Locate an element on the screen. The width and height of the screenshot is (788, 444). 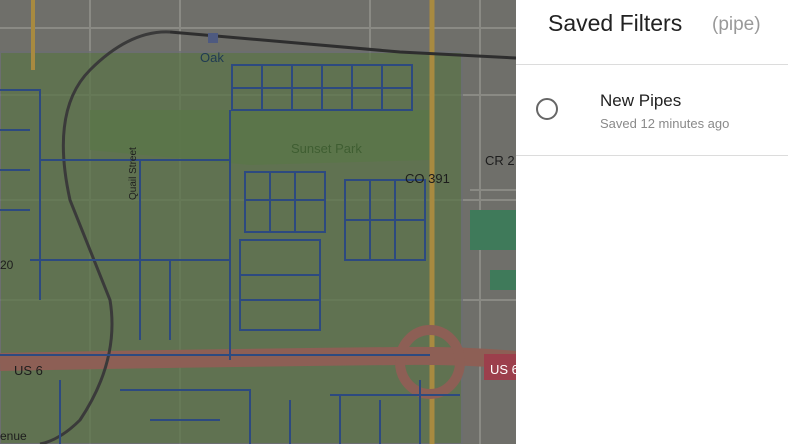
radio-button is located at coordinates (547, 109).